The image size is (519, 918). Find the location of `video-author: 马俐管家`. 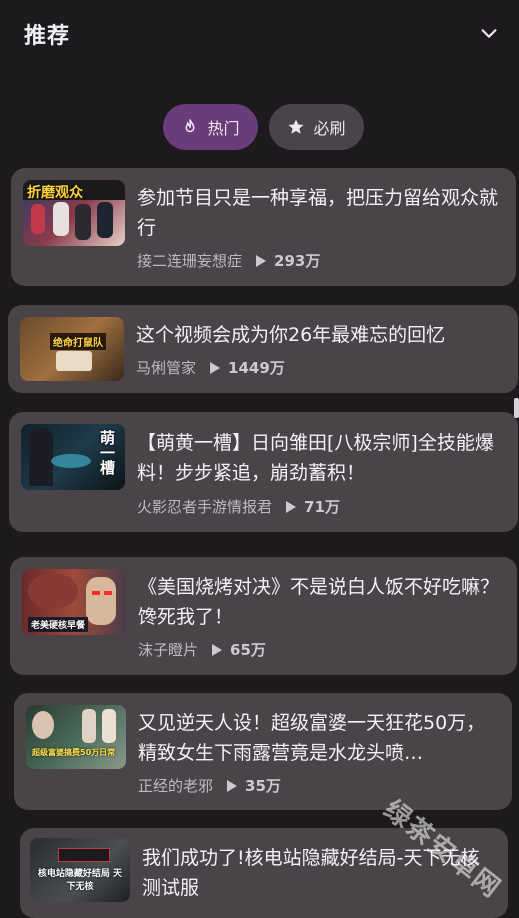

video-author: 马俐管家 is located at coordinates (166, 368).